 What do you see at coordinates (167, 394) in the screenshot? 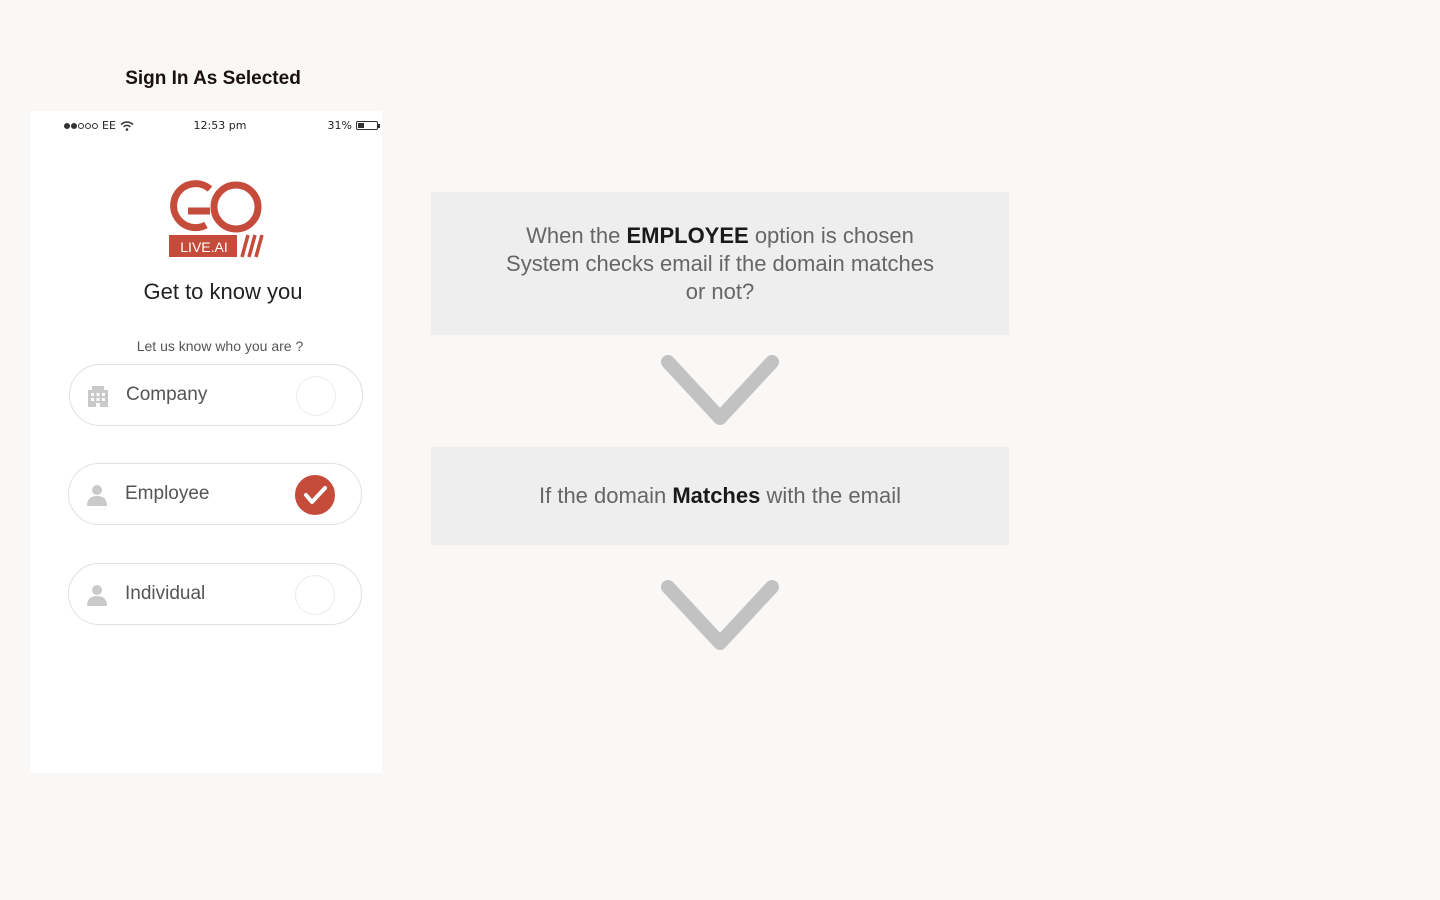
I see `option-label: Company` at bounding box center [167, 394].